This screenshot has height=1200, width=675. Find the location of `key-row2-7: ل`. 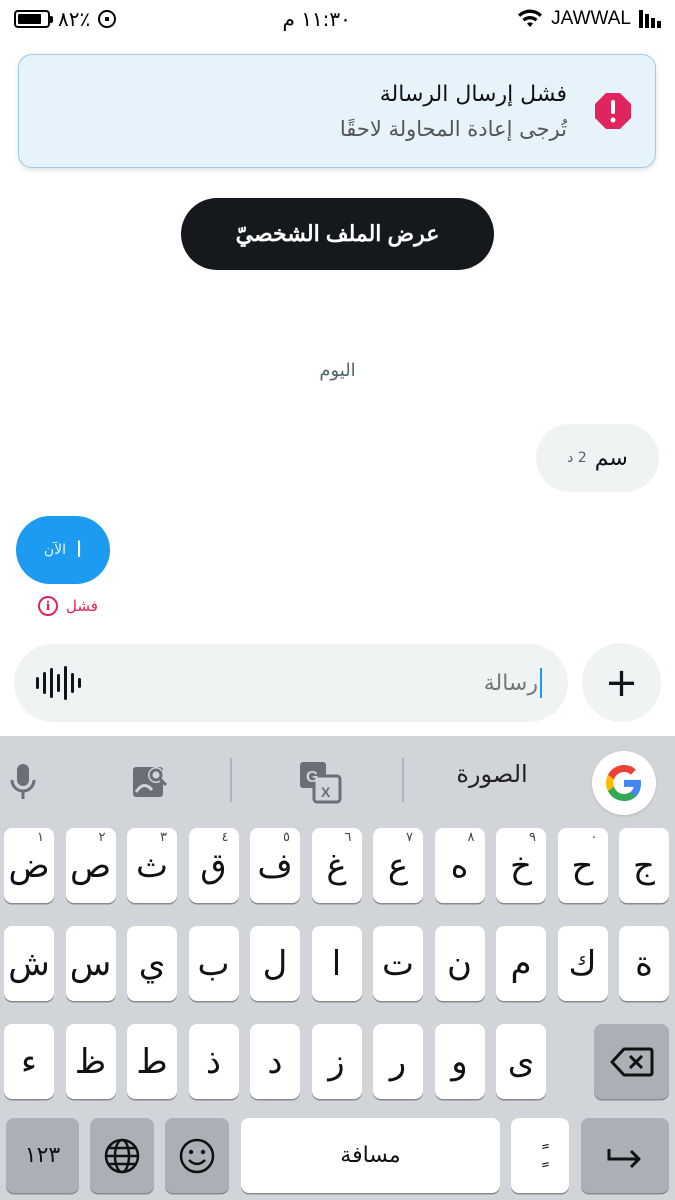

key-row2-7: ل is located at coordinates (275, 963).